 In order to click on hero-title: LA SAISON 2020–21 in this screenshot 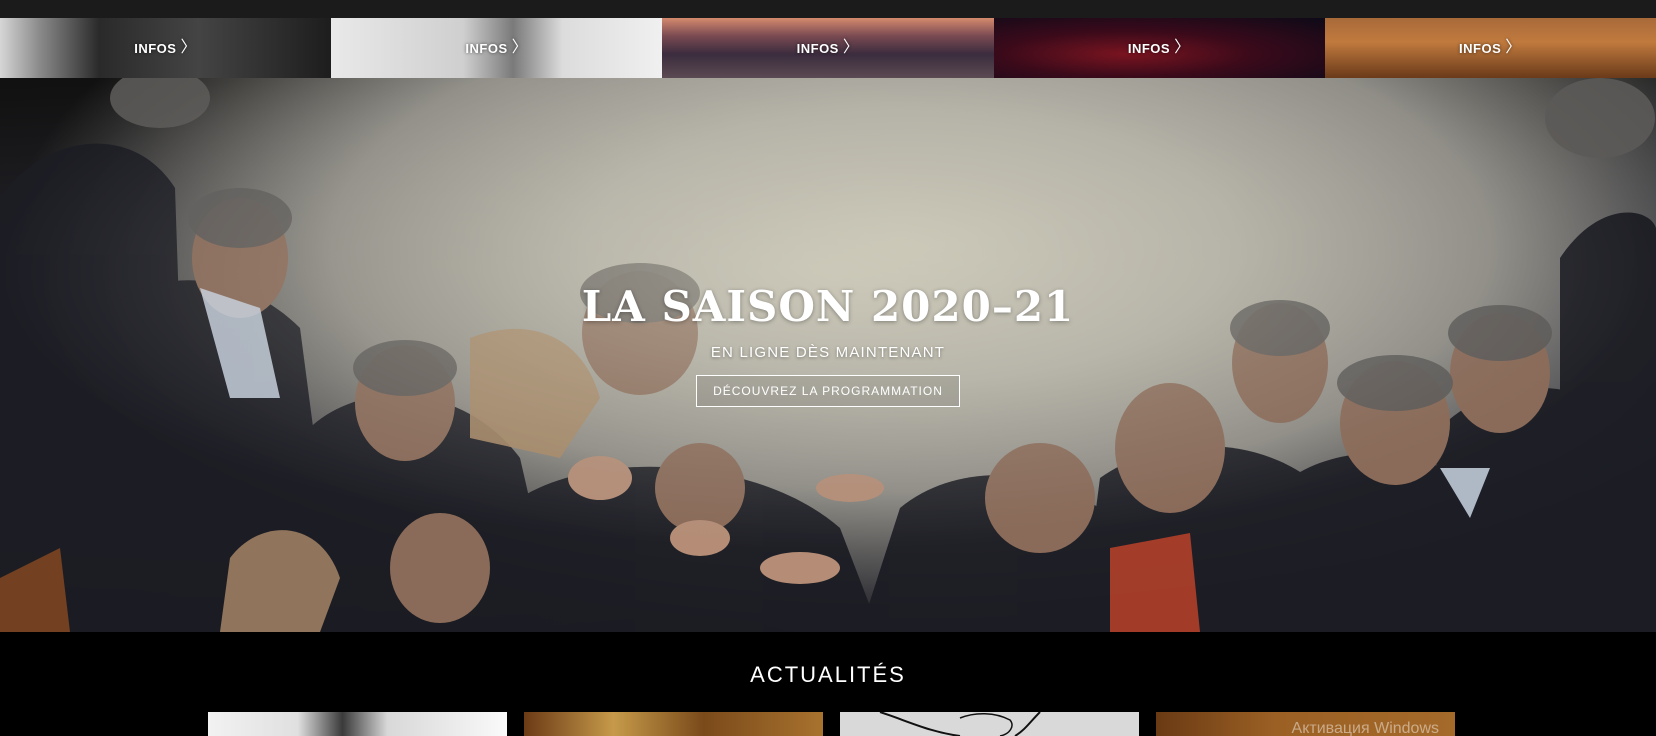, I will do `click(828, 306)`.